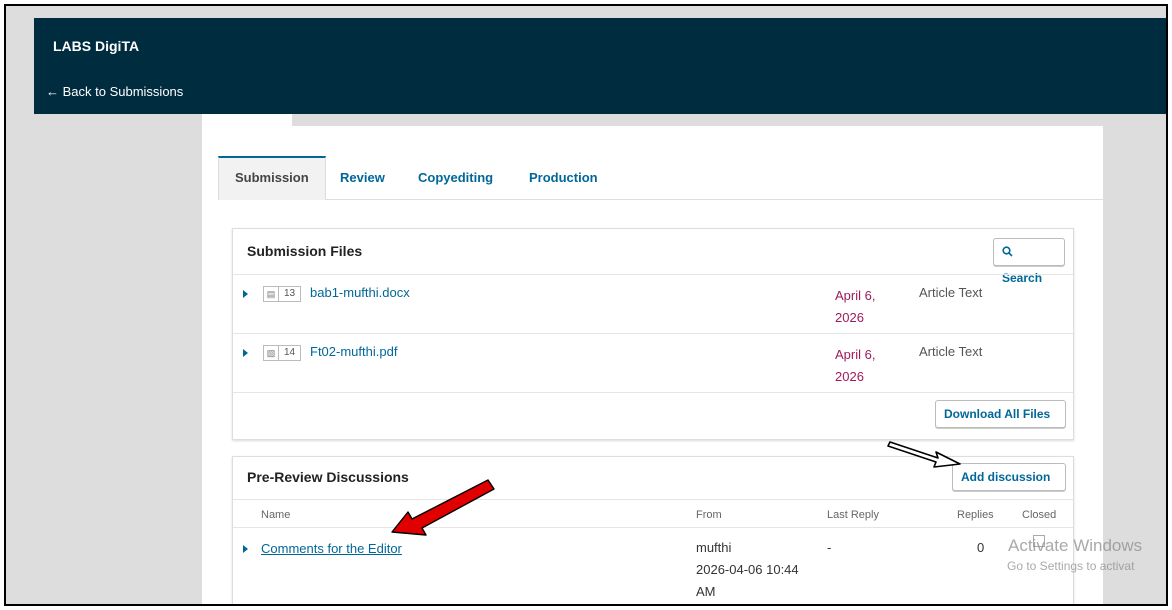 Image resolution: width=1172 pixels, height=610 pixels. I want to click on submission-files-title: Submission Files, so click(305, 251).